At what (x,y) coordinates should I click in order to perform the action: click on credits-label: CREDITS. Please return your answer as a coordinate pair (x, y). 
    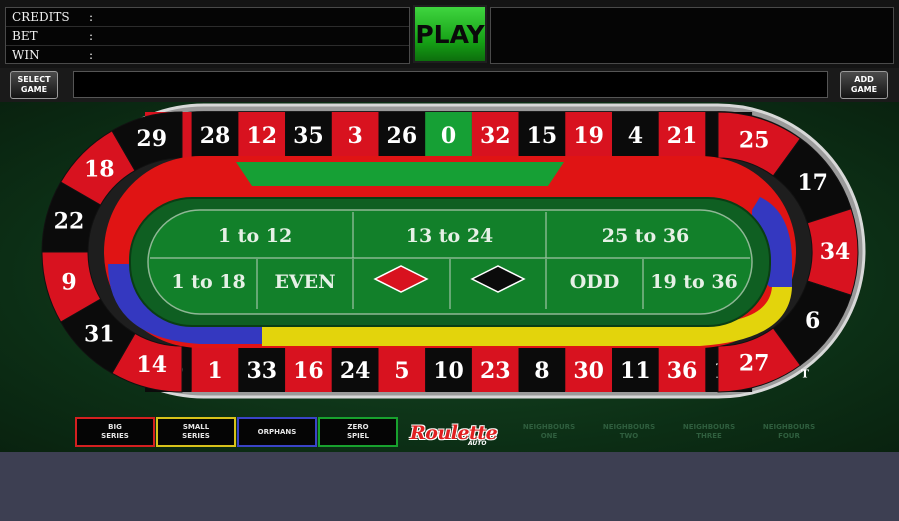
    Looking at the image, I should click on (41, 17).